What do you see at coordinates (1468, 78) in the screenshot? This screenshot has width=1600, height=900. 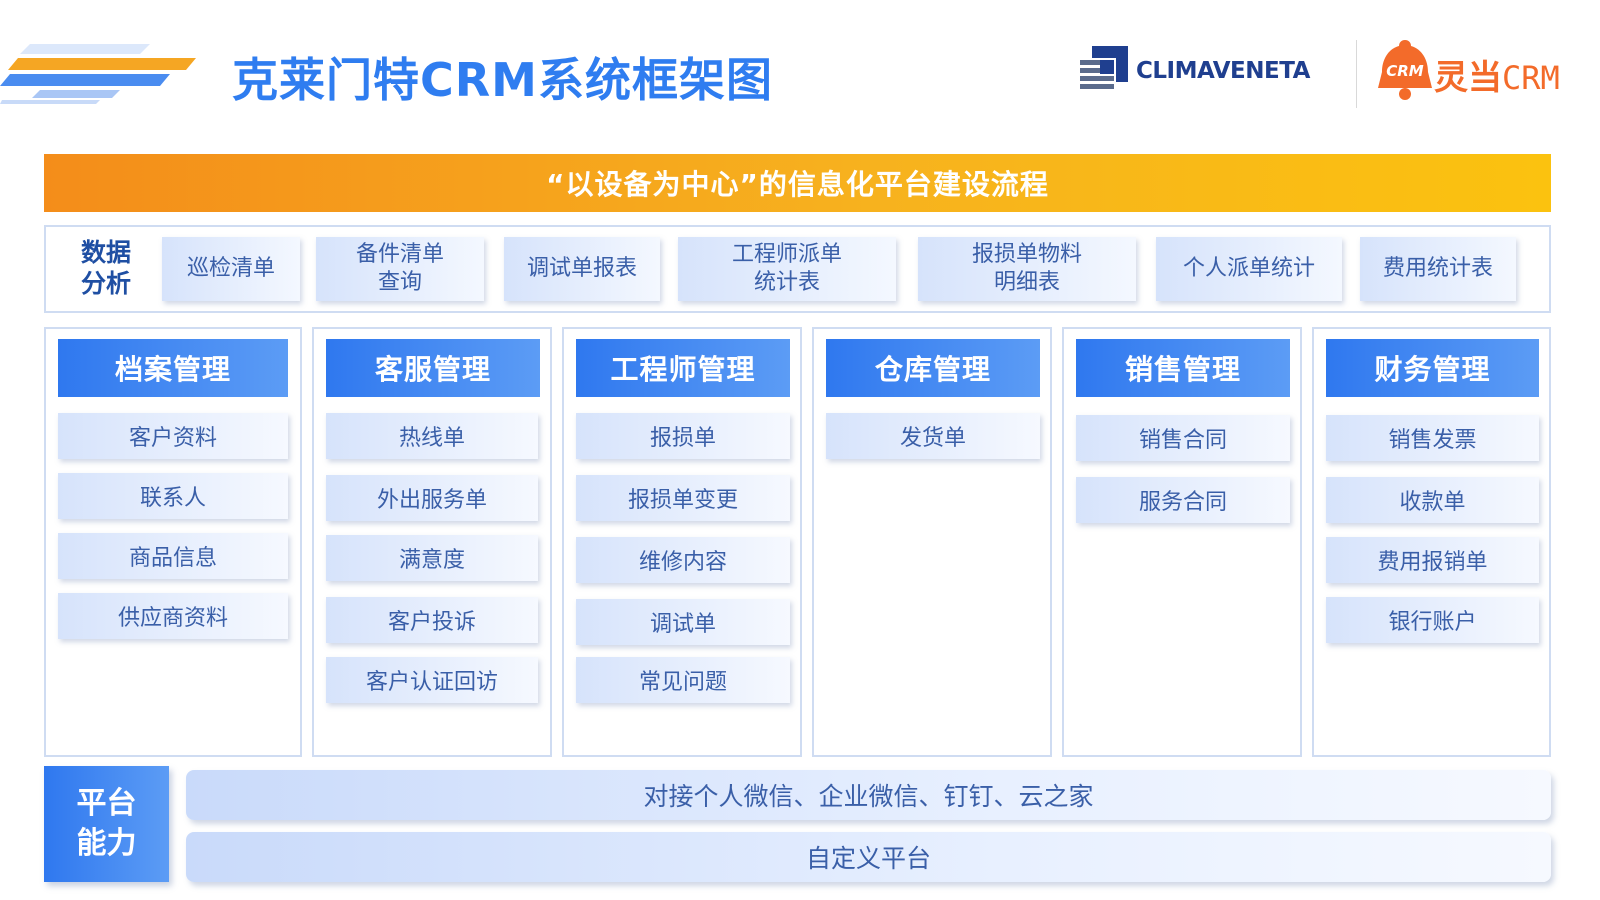 I see `lingdang-name: 灵当` at bounding box center [1468, 78].